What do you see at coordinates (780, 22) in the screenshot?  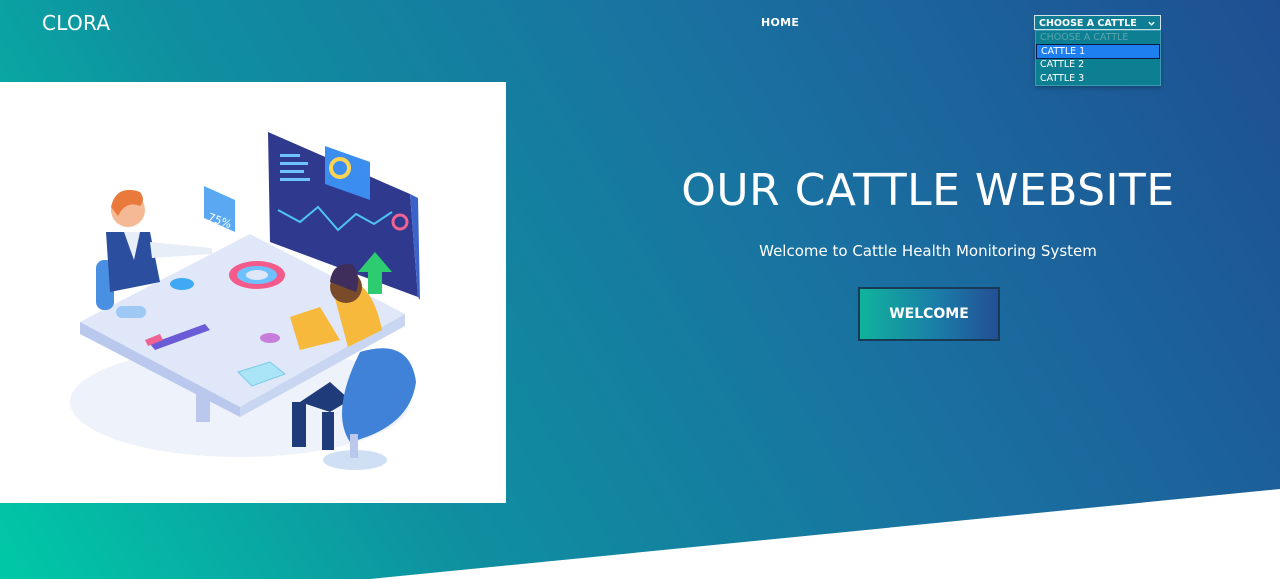 I see `nav-home-link: HOME` at bounding box center [780, 22].